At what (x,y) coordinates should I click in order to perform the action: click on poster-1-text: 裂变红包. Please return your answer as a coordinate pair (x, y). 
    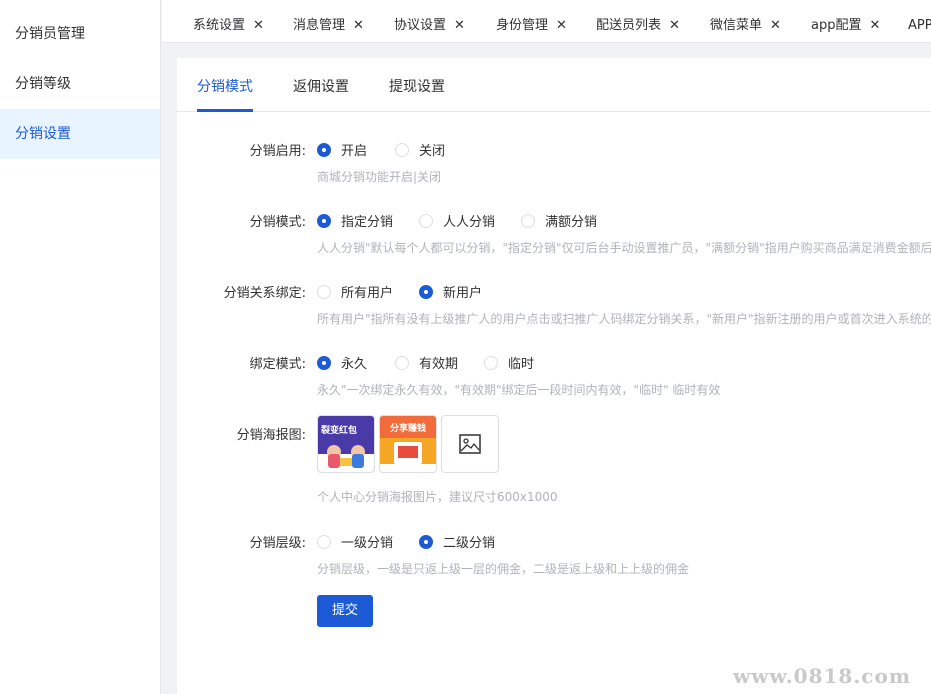
    Looking at the image, I should click on (339, 431).